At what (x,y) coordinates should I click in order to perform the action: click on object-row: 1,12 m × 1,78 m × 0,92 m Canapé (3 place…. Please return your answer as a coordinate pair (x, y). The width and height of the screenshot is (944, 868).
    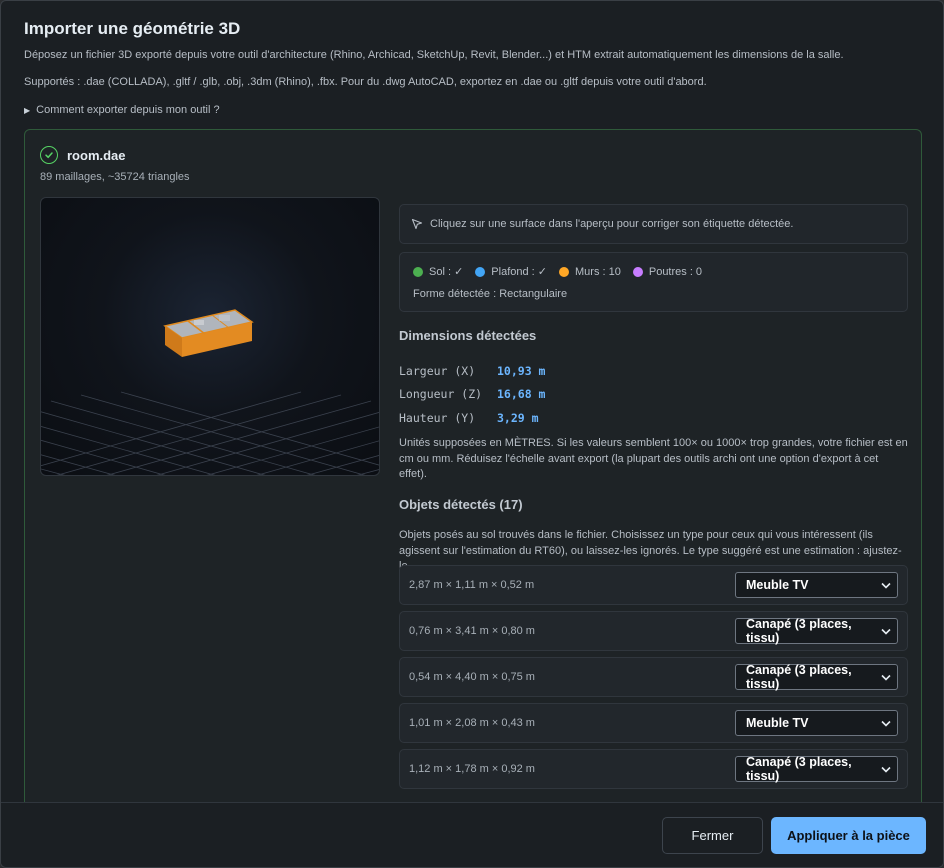
    Looking at the image, I should click on (653, 769).